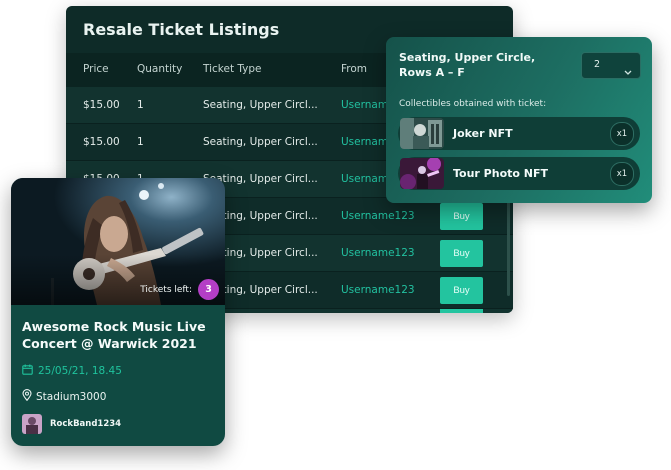 The height and width of the screenshot is (470, 671). What do you see at coordinates (628, 70) in the screenshot?
I see `chevron-down-icon` at bounding box center [628, 70].